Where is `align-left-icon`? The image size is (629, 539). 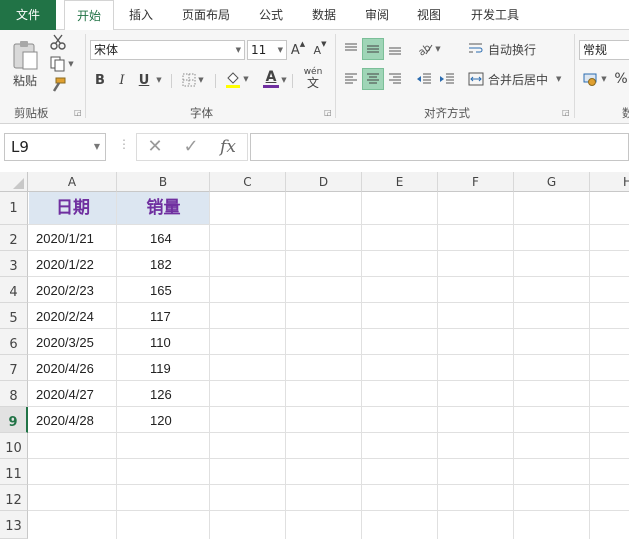 align-left-icon is located at coordinates (351, 78).